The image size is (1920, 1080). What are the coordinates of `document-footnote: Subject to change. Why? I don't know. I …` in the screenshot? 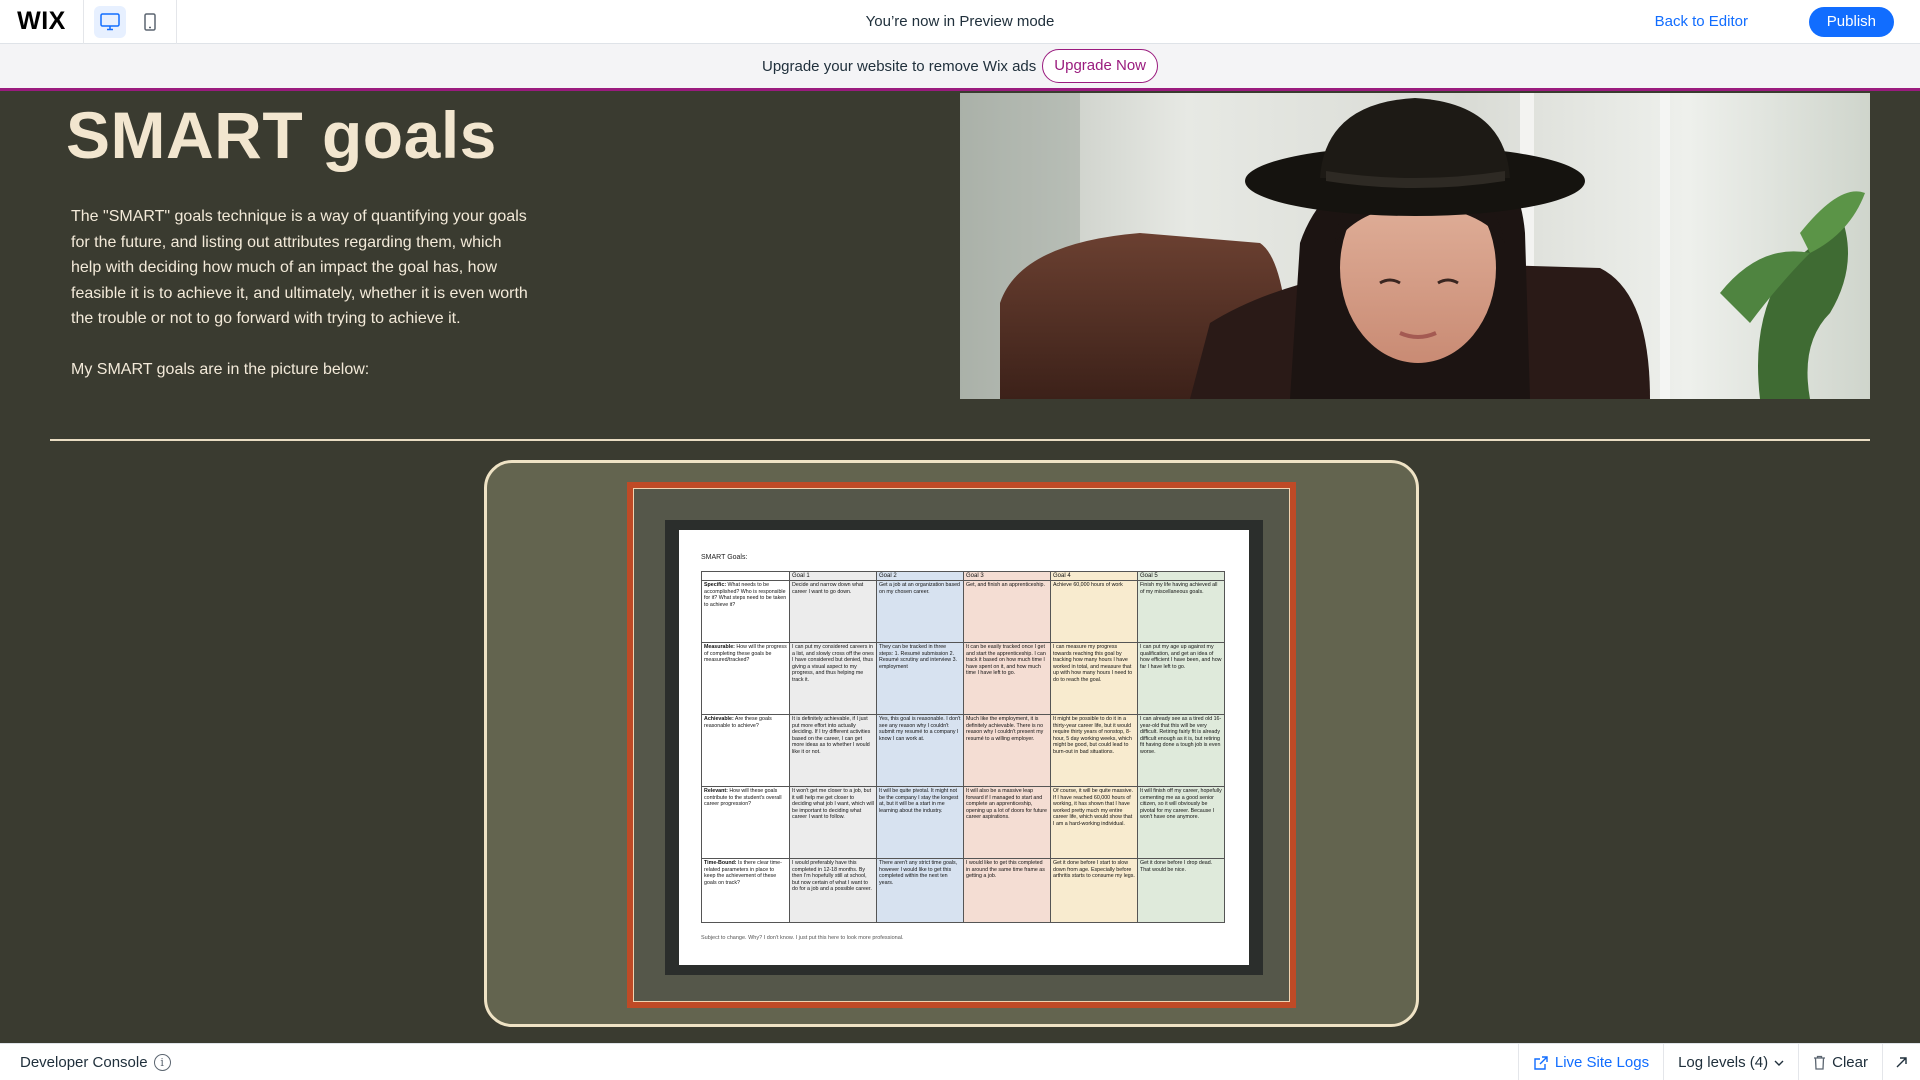 It's located at (802, 938).